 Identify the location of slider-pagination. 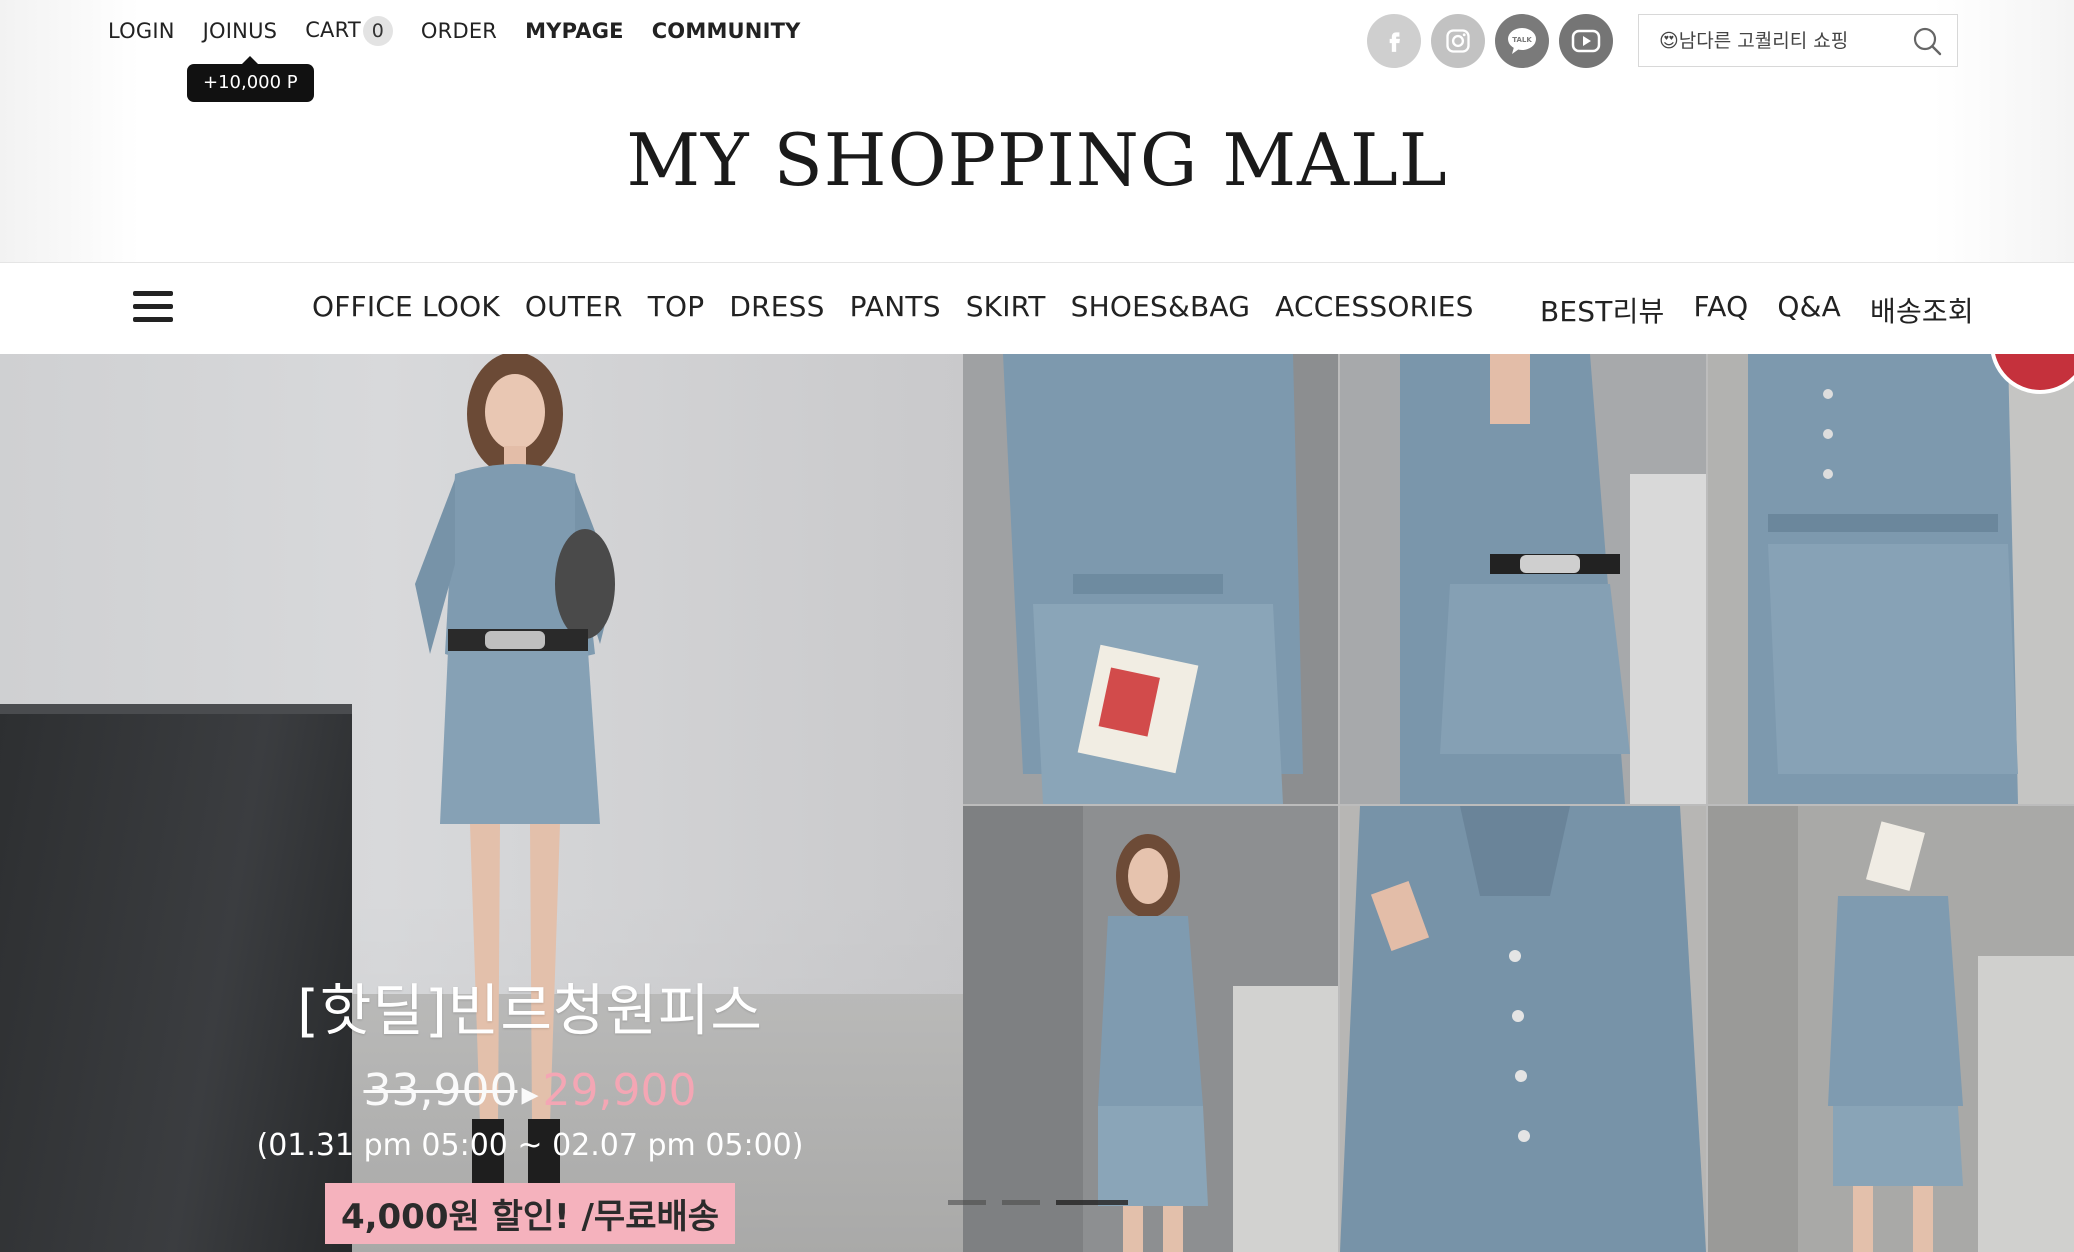
(1038, 1202).